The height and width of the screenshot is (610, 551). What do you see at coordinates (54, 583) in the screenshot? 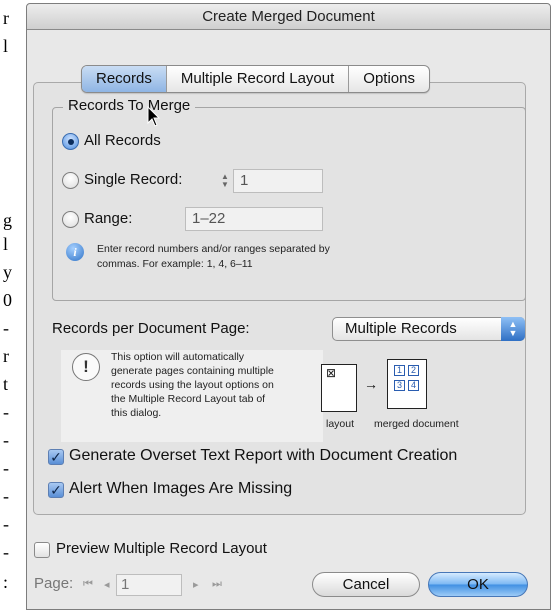
I see `page-label: Page:` at bounding box center [54, 583].